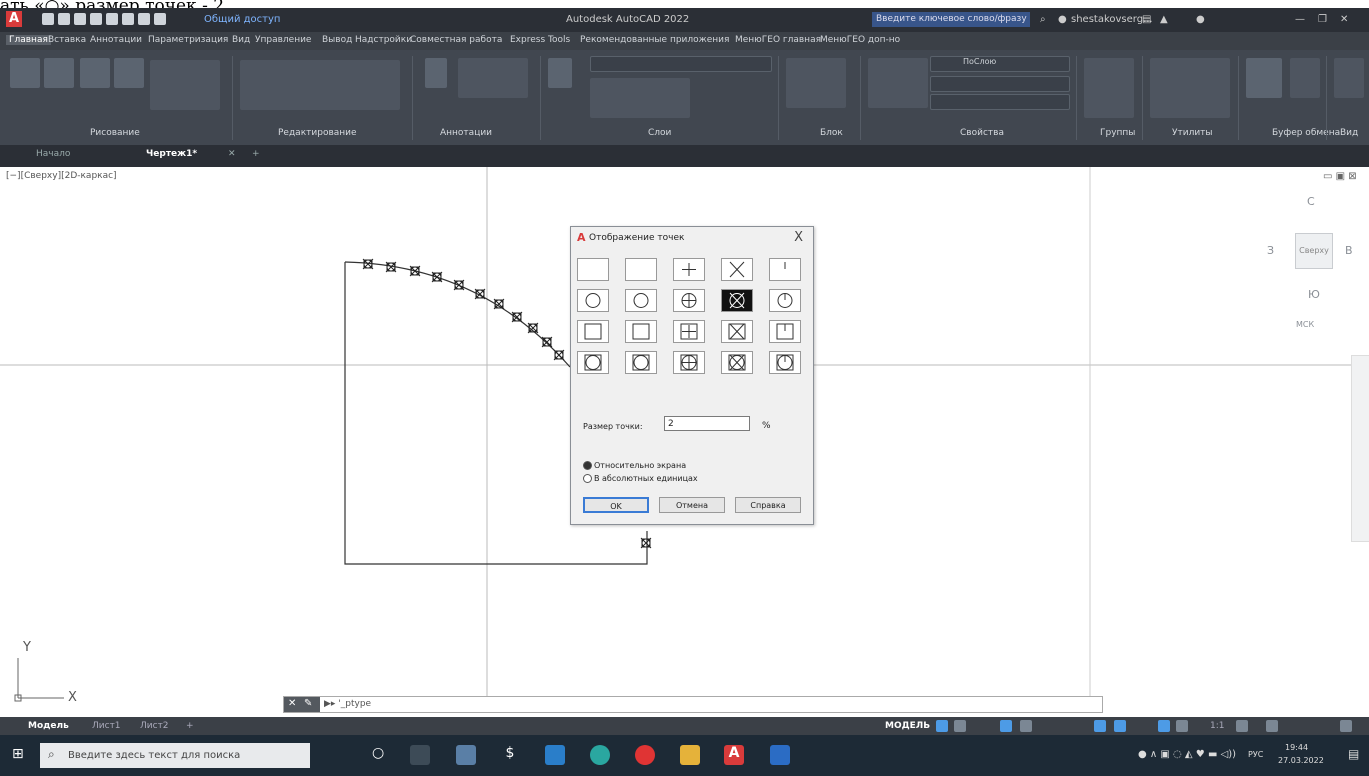 Image resolution: width=1369 pixels, height=776 pixels. Describe the element at coordinates (1187, 754) in the screenshot. I see `system-tray-icons: ● ∧ ▣ ◌ ◭ ♥ ▬ ◁))` at that location.